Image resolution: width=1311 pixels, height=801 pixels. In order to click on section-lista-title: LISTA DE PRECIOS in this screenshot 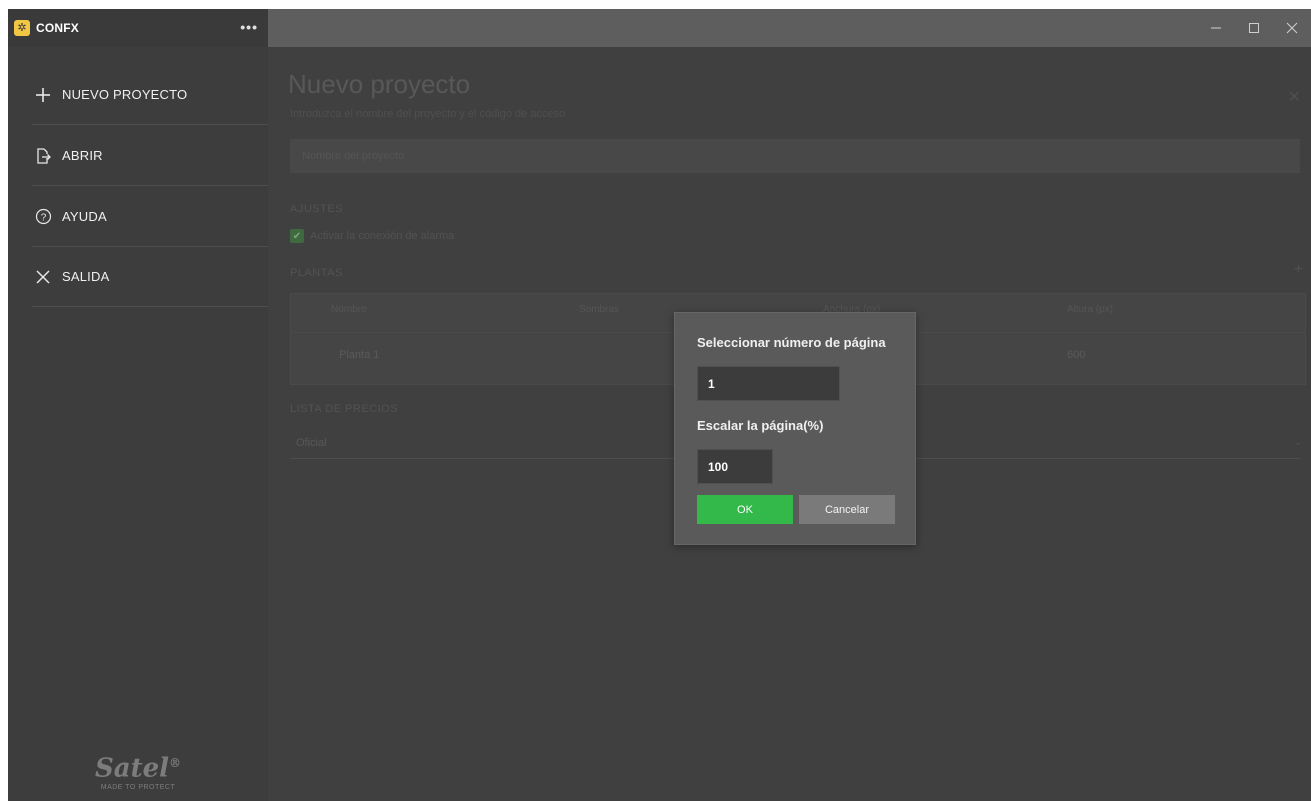, I will do `click(344, 409)`.